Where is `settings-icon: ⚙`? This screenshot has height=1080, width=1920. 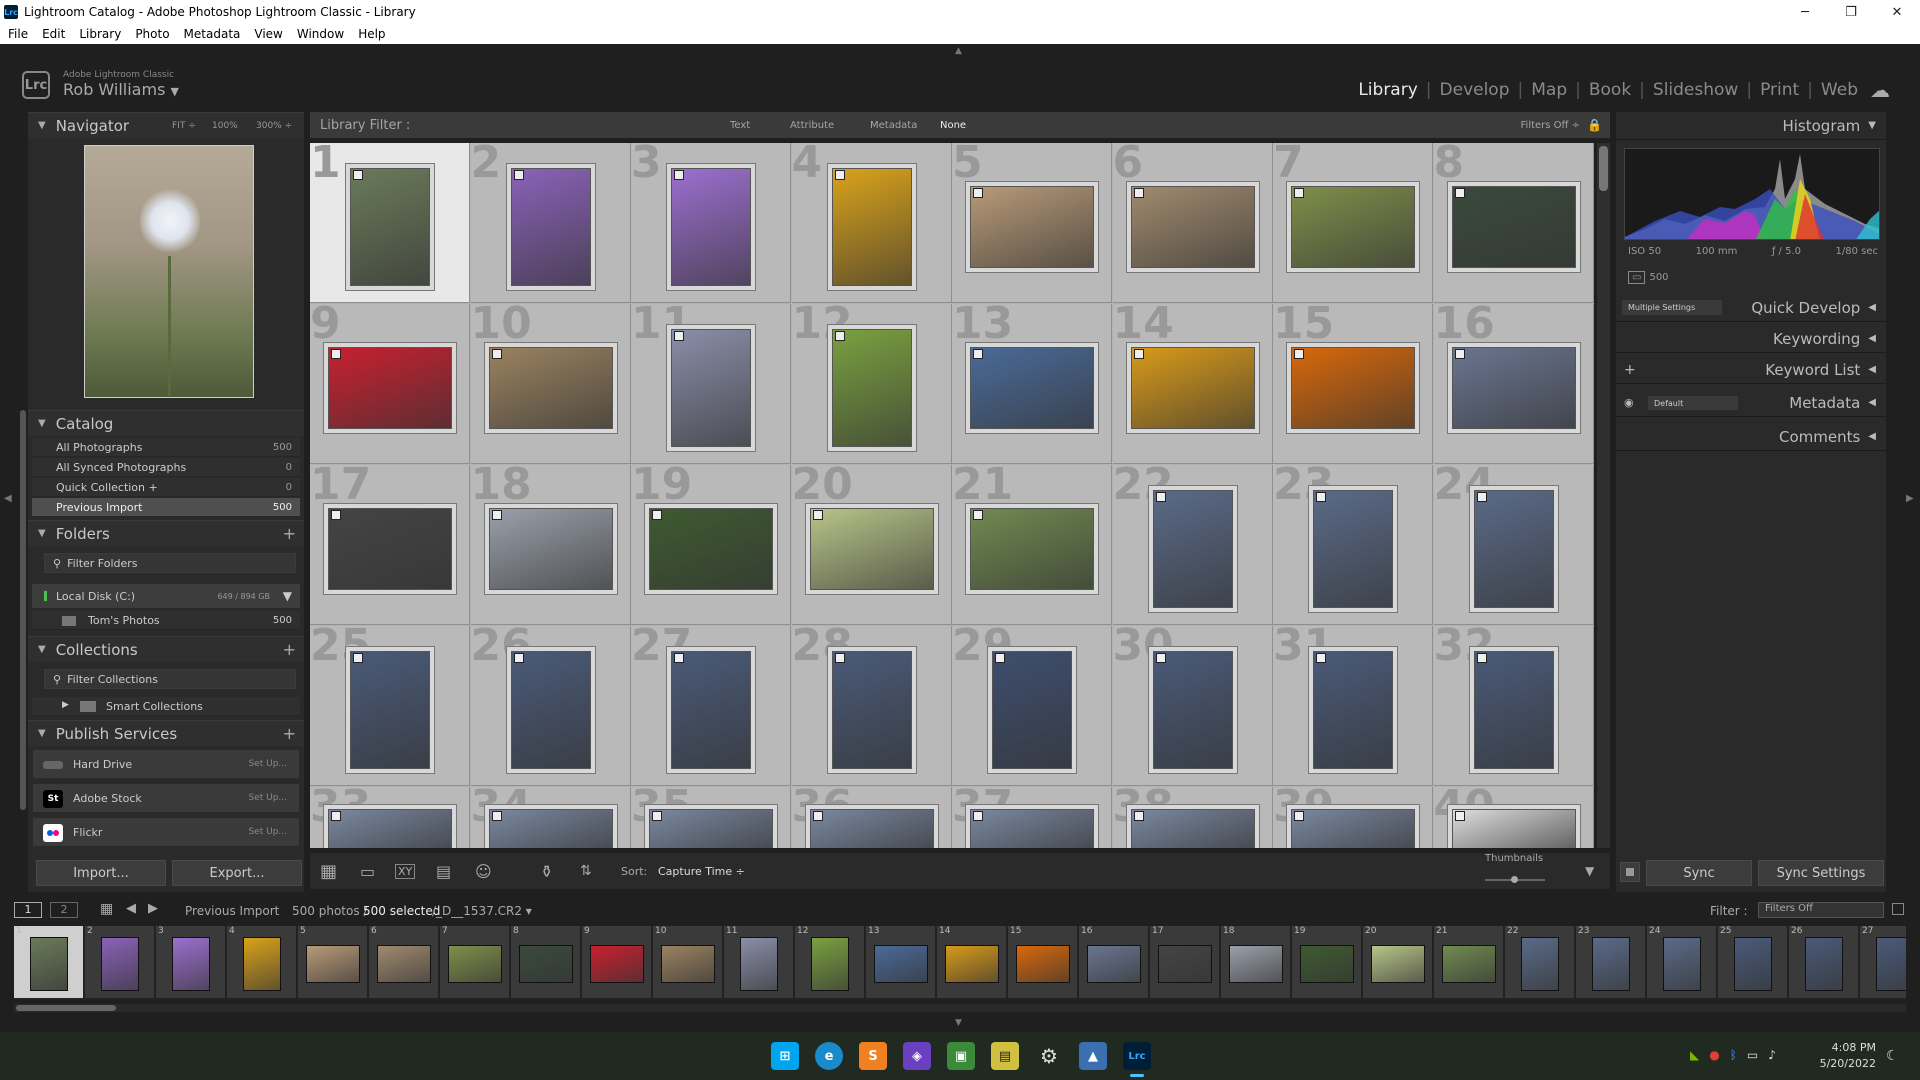 settings-icon: ⚙ is located at coordinates (1049, 1056).